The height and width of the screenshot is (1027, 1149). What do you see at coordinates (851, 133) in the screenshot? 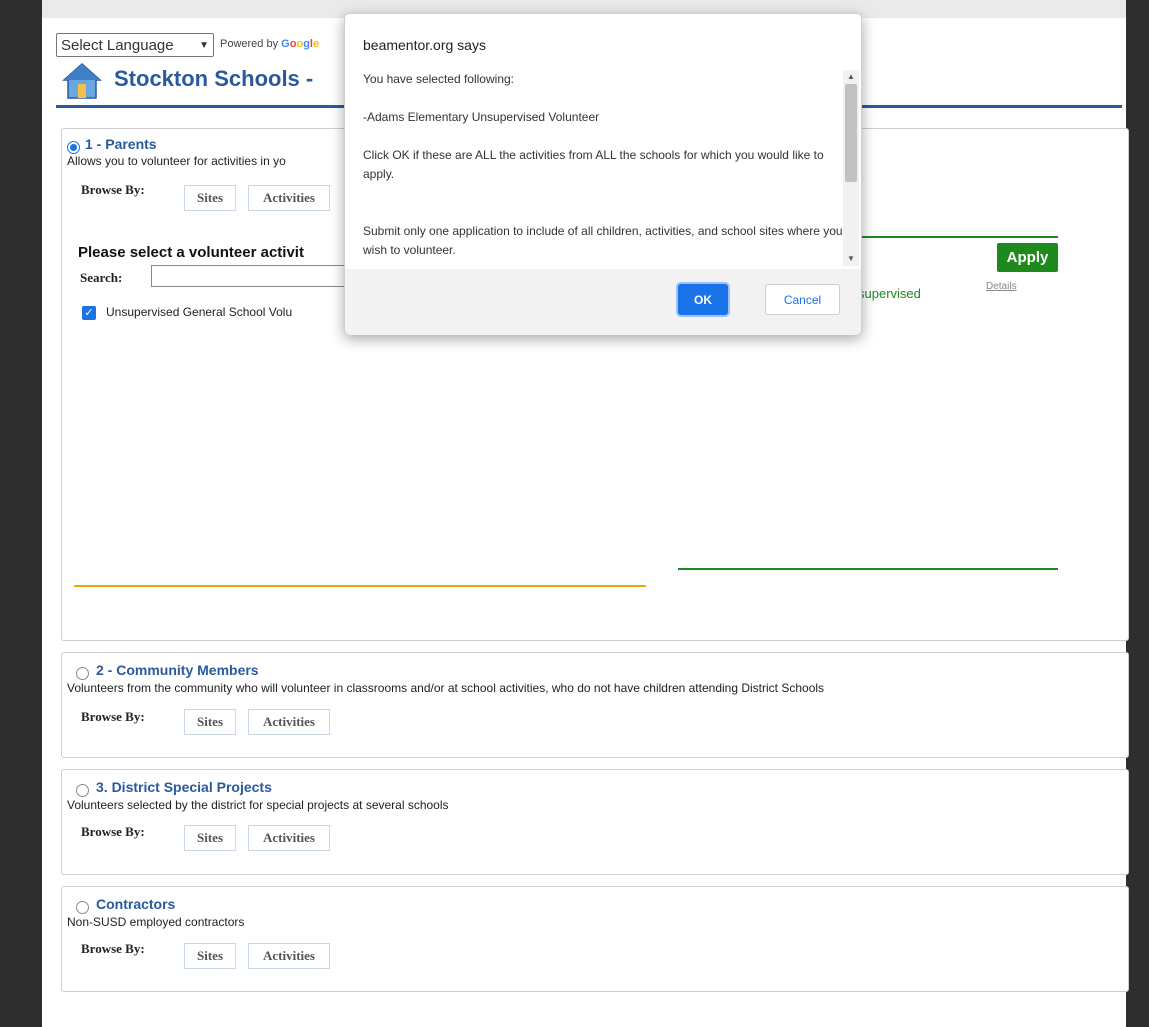
I see `scroll-thumb` at bounding box center [851, 133].